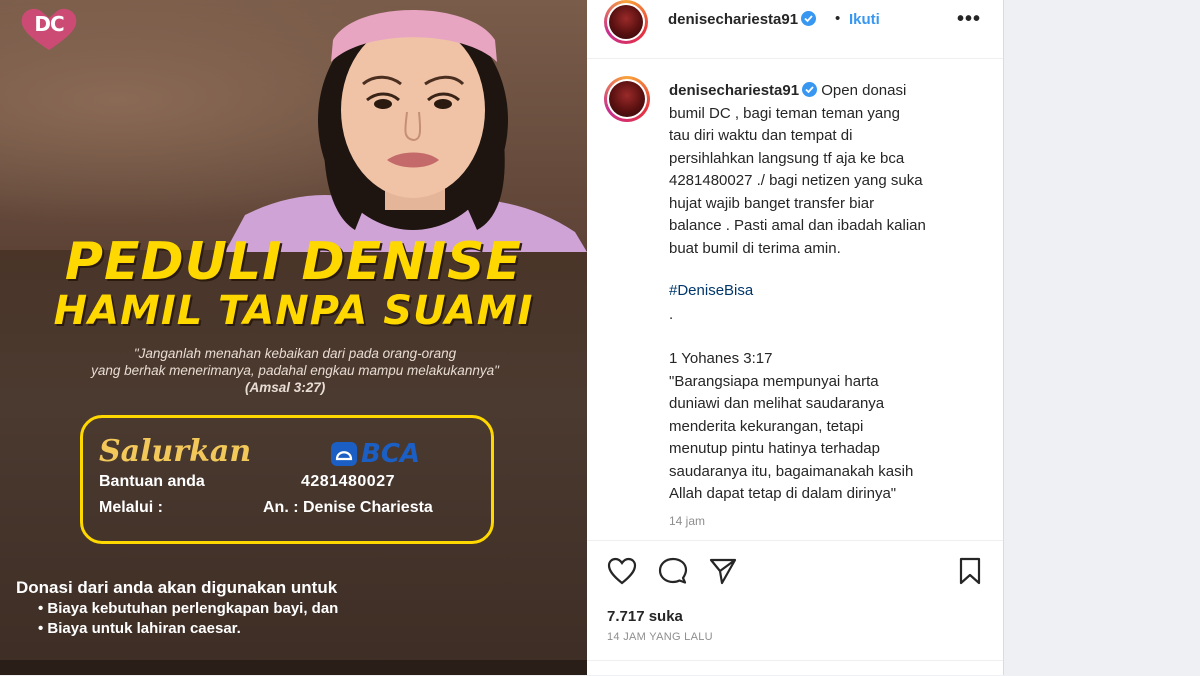  I want to click on verse-line: menderita kekurangan, tetapi, so click(766, 426).